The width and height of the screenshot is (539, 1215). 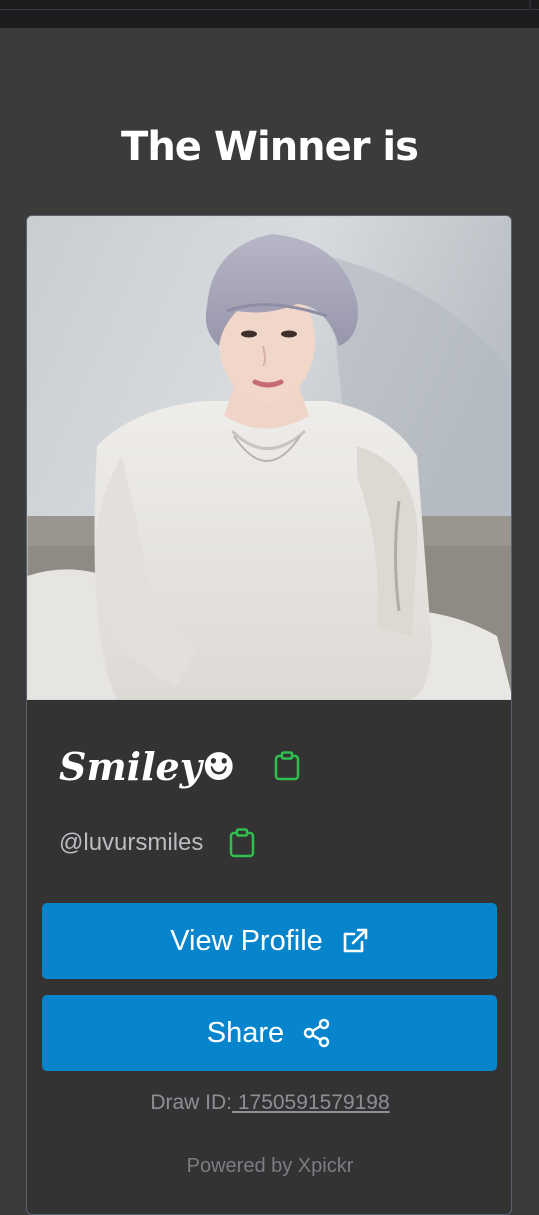 What do you see at coordinates (311, 1102) in the screenshot?
I see `draw-id-link: 1750591579198` at bounding box center [311, 1102].